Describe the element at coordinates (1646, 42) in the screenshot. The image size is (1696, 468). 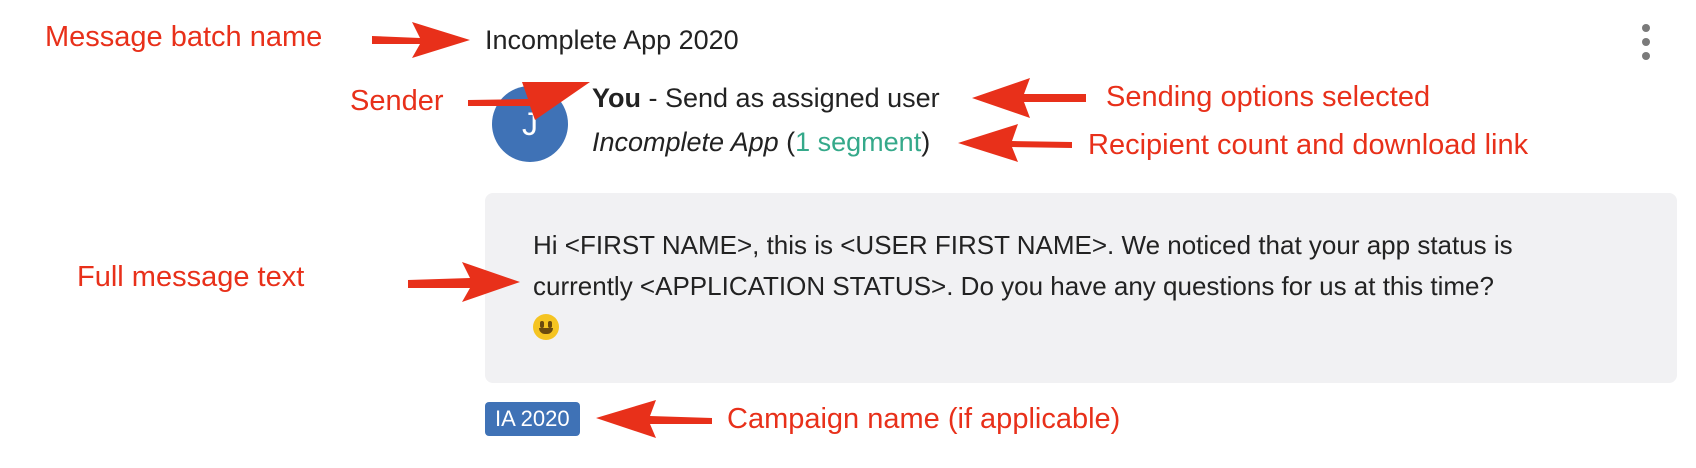
I see `more-vertical-icon` at that location.